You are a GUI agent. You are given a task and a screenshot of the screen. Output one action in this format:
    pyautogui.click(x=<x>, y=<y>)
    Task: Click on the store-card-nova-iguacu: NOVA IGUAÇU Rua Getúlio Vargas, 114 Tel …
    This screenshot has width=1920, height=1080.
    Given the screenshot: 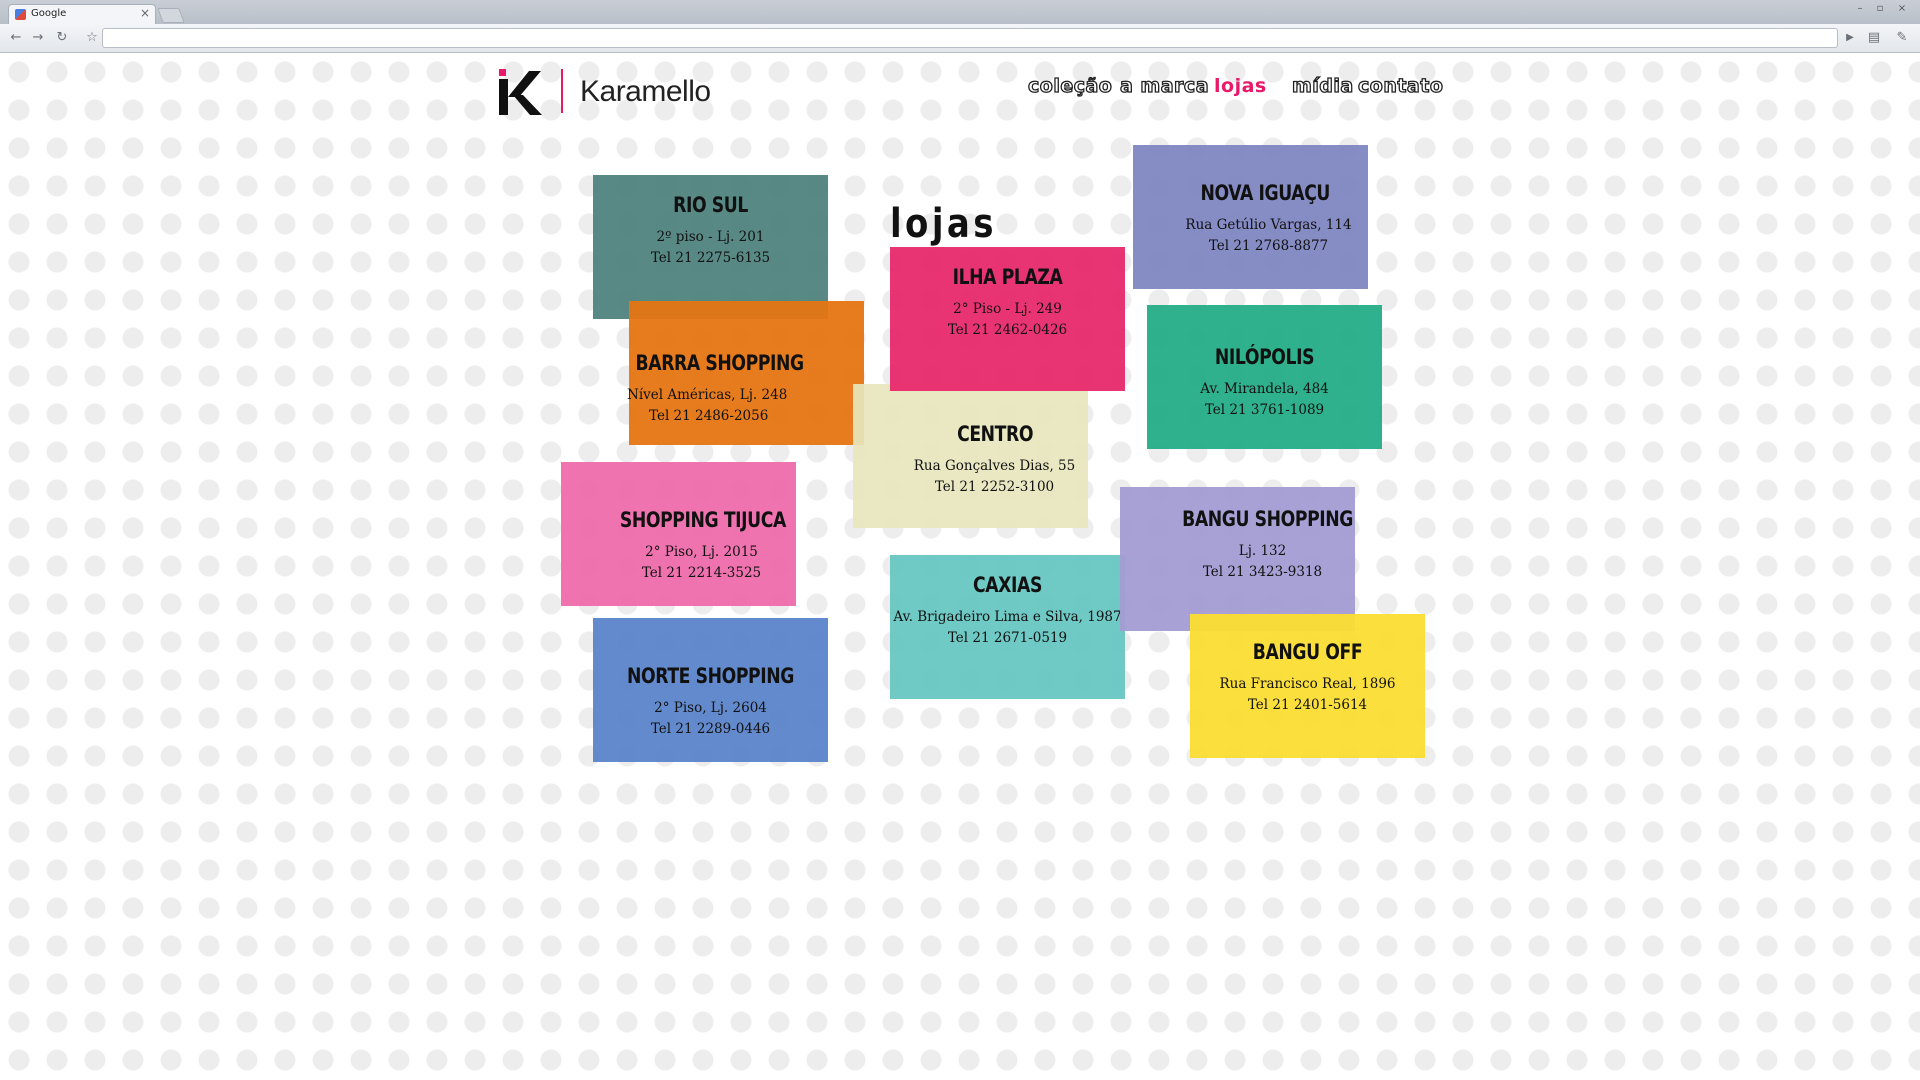 What is the action you would take?
    pyautogui.click(x=1250, y=217)
    